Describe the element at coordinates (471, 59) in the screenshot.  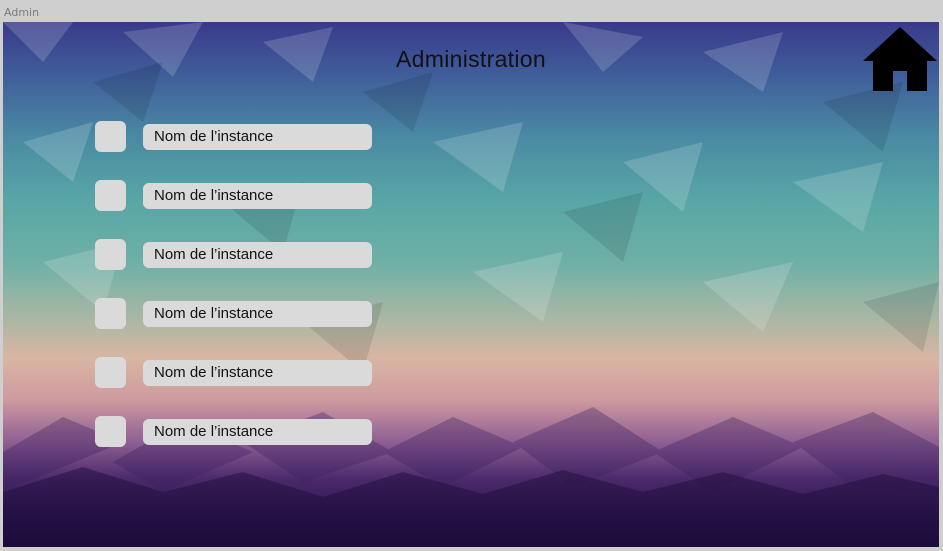
I see `page-title: Administration` at that location.